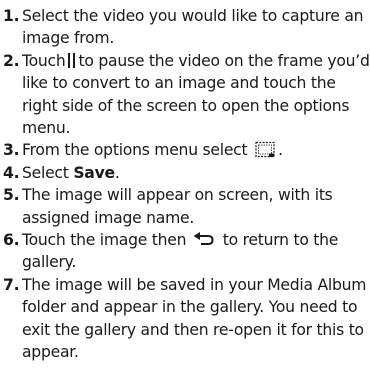 This screenshot has height=384, width=370. I want to click on image-capture-icon, so click(265, 150).